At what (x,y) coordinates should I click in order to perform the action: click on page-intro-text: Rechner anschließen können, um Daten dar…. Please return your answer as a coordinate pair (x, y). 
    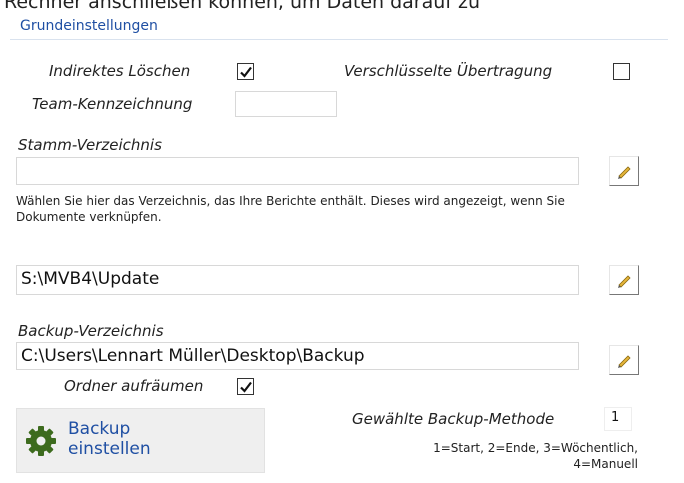
    Looking at the image, I should click on (242, 6).